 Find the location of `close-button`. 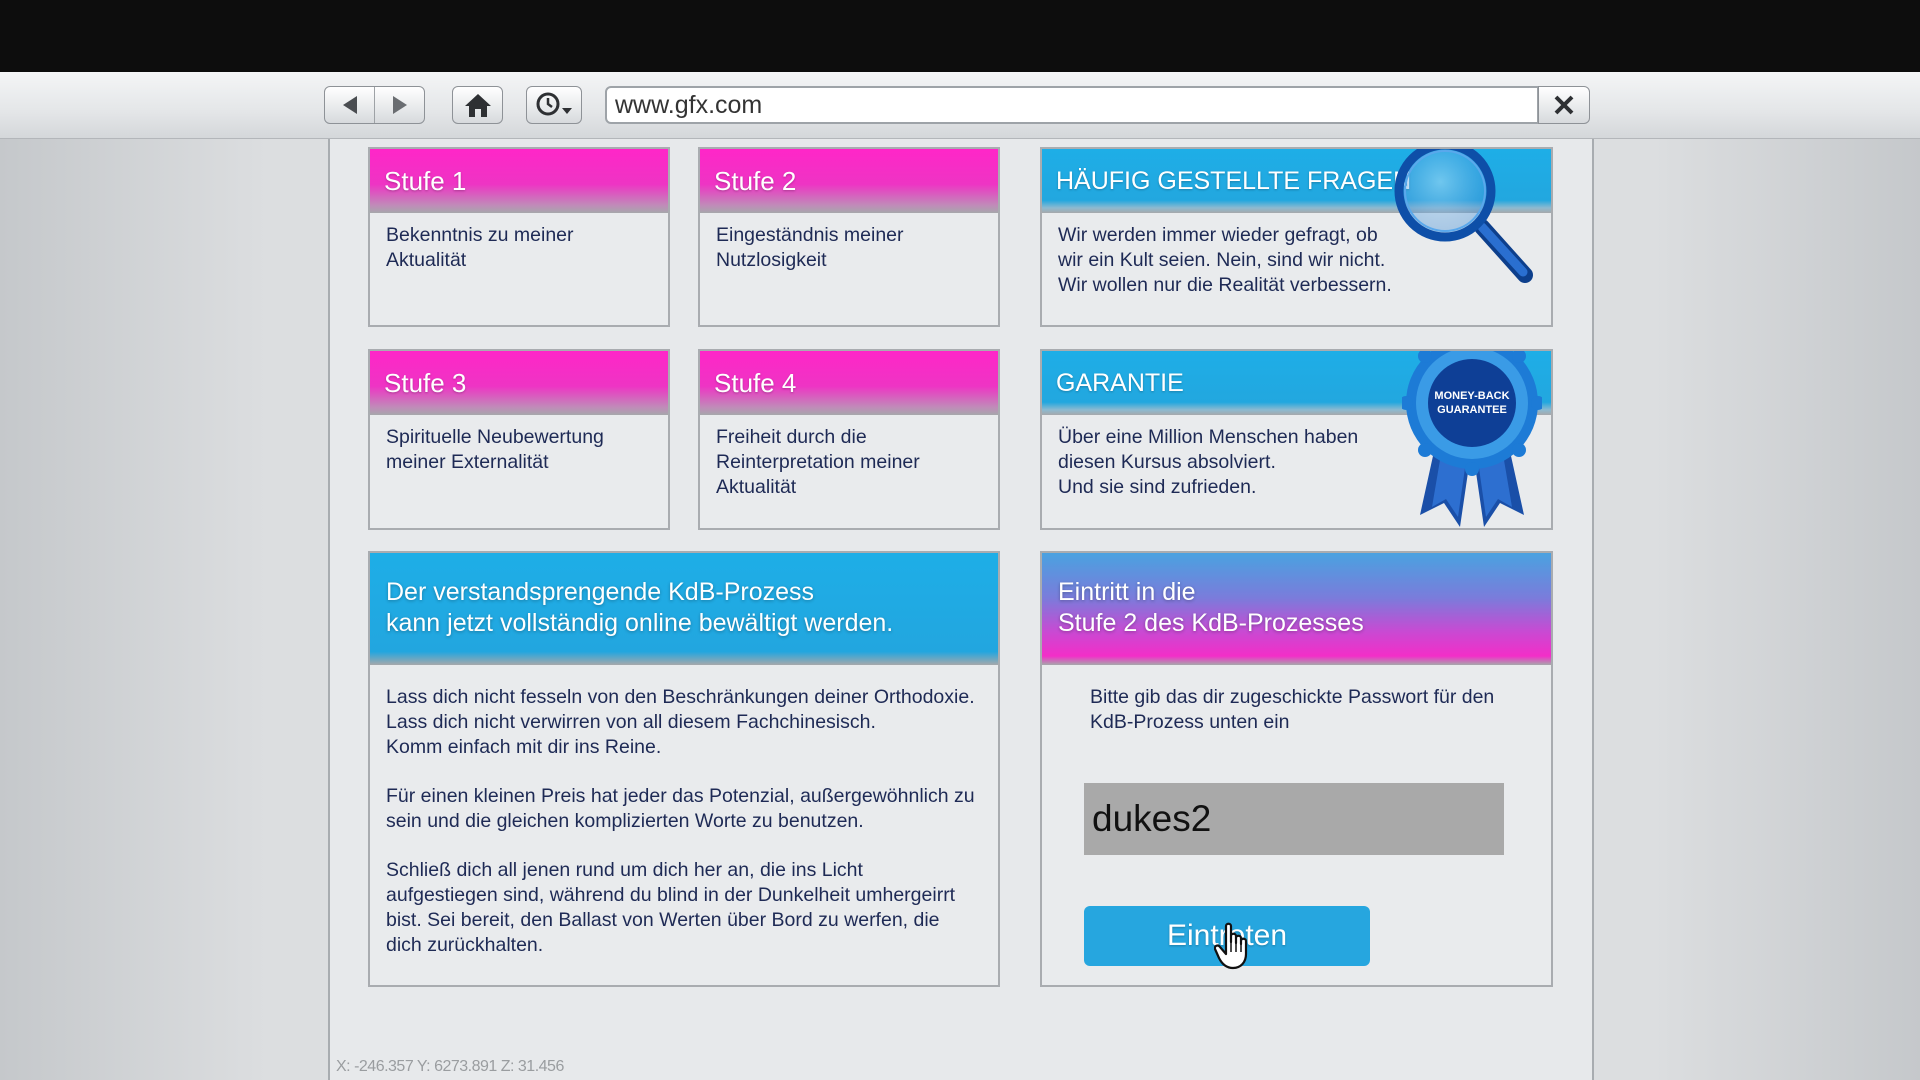

close-button is located at coordinates (1564, 105).